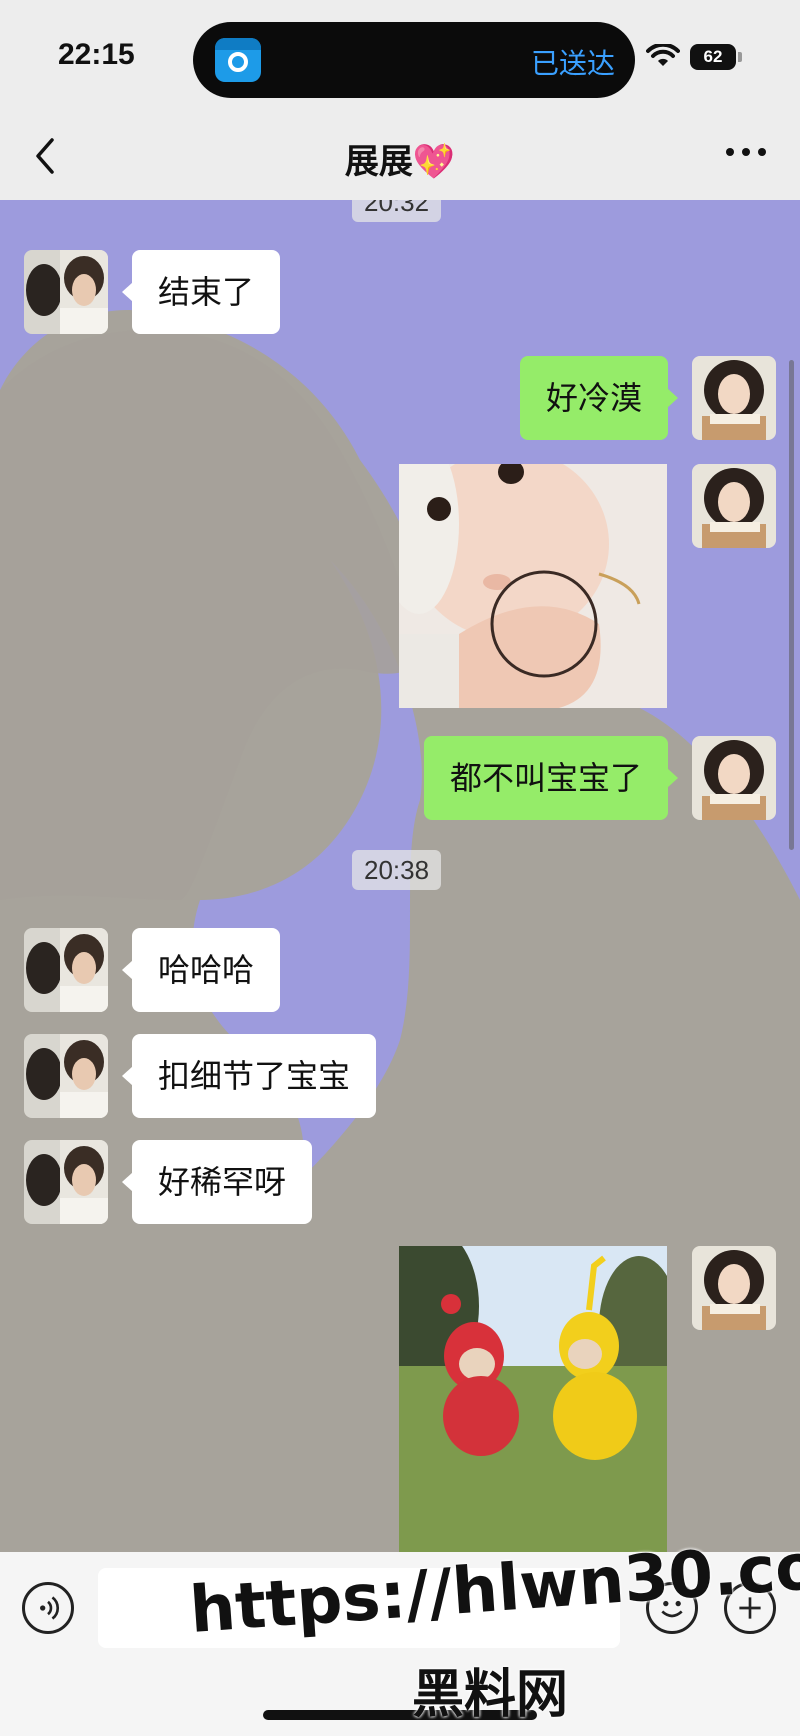 The width and height of the screenshot is (800, 1736). Describe the element at coordinates (533, 586) in the screenshot. I see `baby-photo-message` at that location.